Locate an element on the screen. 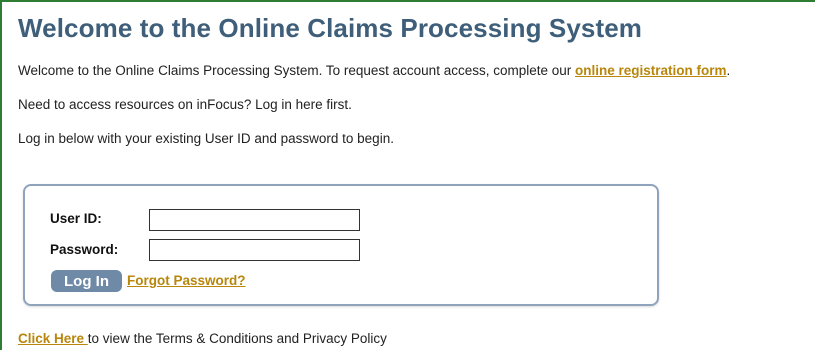 This screenshot has height=354, width=819. user-id-input is located at coordinates (254, 220).